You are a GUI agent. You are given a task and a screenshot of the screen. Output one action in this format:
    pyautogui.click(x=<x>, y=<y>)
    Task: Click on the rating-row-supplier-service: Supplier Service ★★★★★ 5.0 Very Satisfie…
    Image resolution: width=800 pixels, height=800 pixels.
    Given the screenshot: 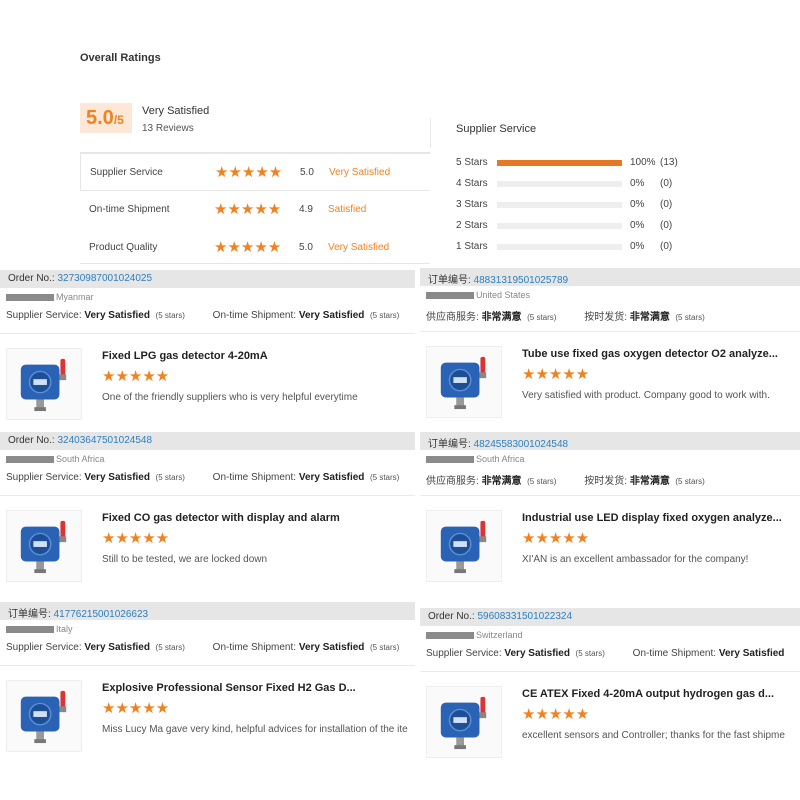 What is the action you would take?
    pyautogui.click(x=255, y=172)
    